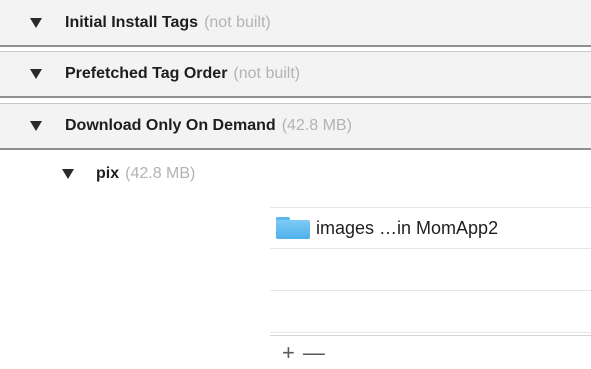 This screenshot has width=591, height=369. I want to click on add-button: +, so click(288, 352).